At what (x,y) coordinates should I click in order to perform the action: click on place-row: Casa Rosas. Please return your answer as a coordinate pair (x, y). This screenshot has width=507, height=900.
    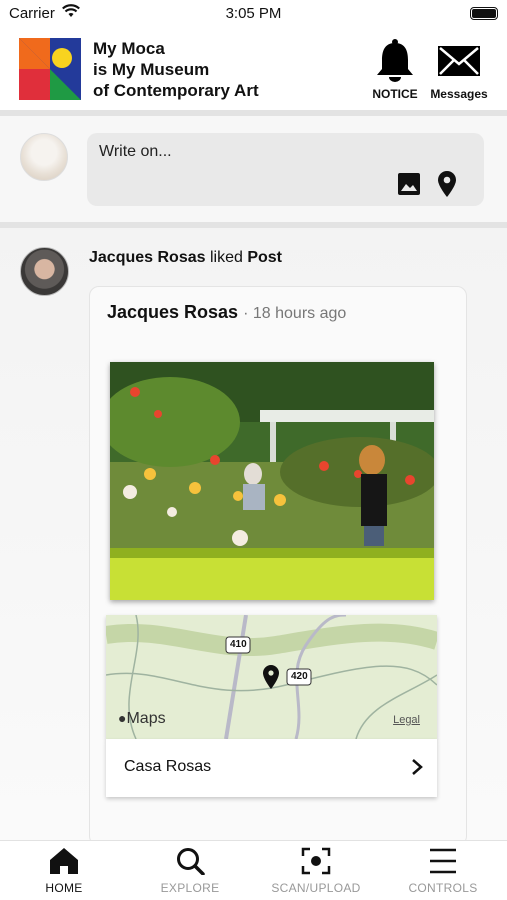
    Looking at the image, I should click on (271, 768).